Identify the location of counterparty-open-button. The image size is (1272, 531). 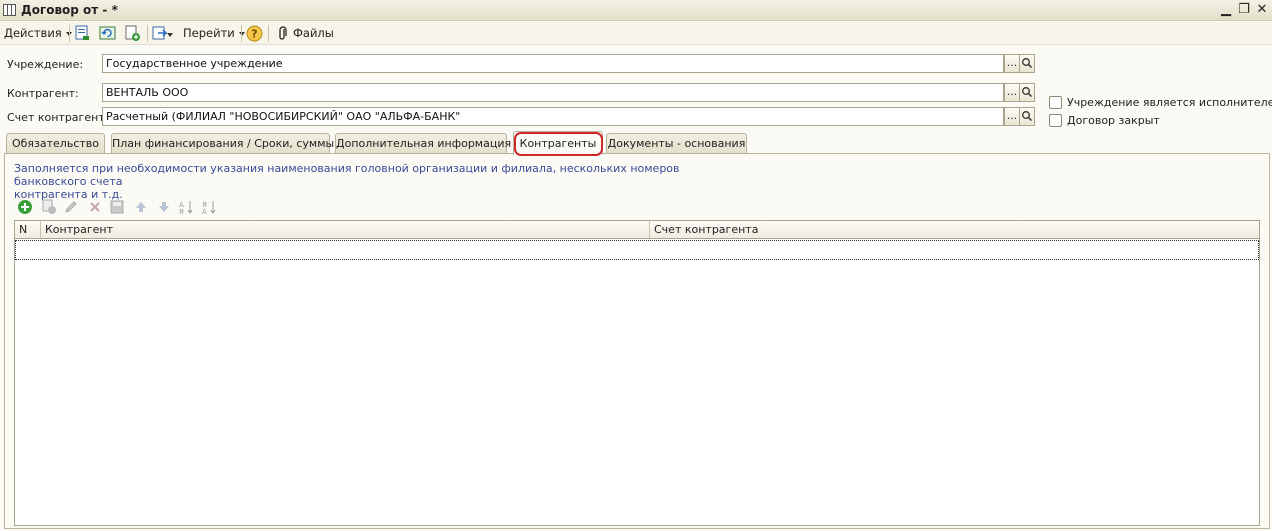
(1027, 92).